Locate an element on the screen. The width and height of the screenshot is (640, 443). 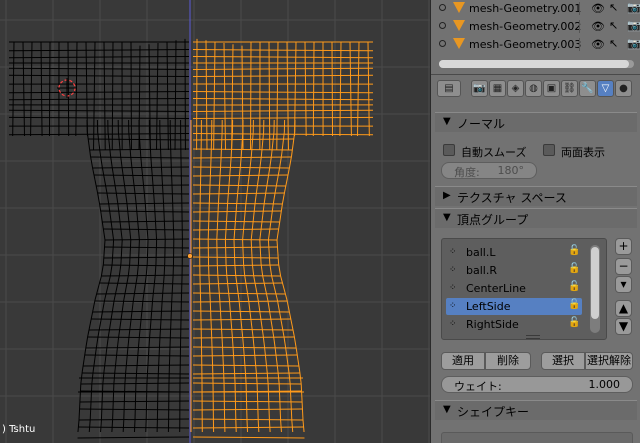
remove-vertex-group-button: − is located at coordinates (623, 266).